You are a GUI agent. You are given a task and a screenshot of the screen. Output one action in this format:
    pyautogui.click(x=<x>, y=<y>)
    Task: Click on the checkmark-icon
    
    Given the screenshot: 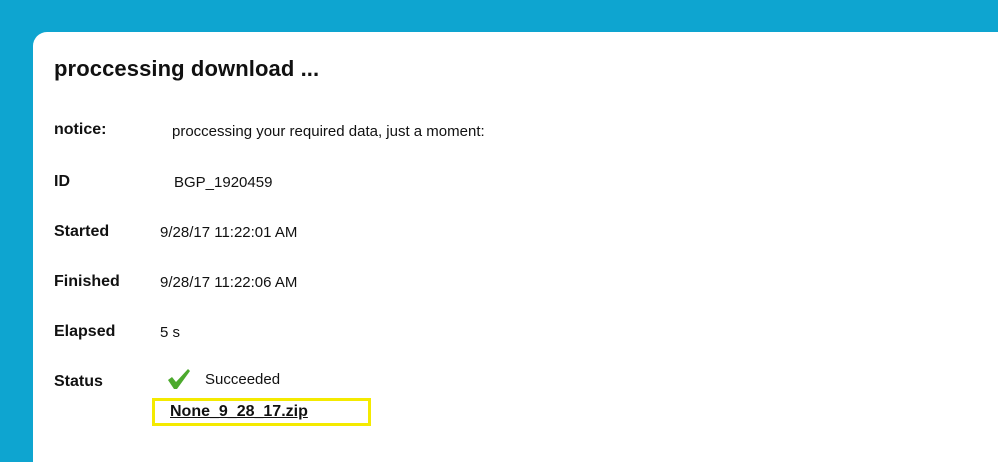 What is the action you would take?
    pyautogui.click(x=179, y=379)
    